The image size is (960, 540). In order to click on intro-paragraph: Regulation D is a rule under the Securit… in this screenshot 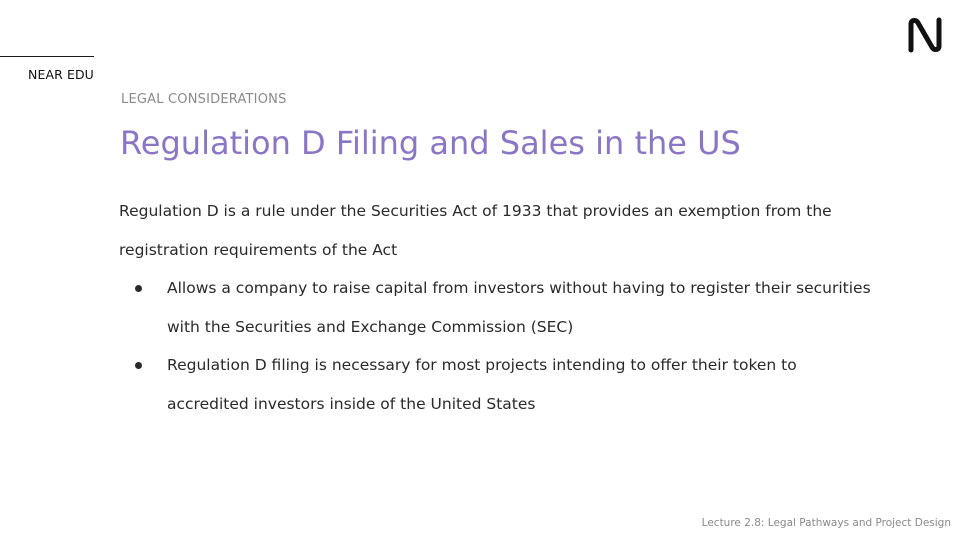, I will do `click(475, 230)`.